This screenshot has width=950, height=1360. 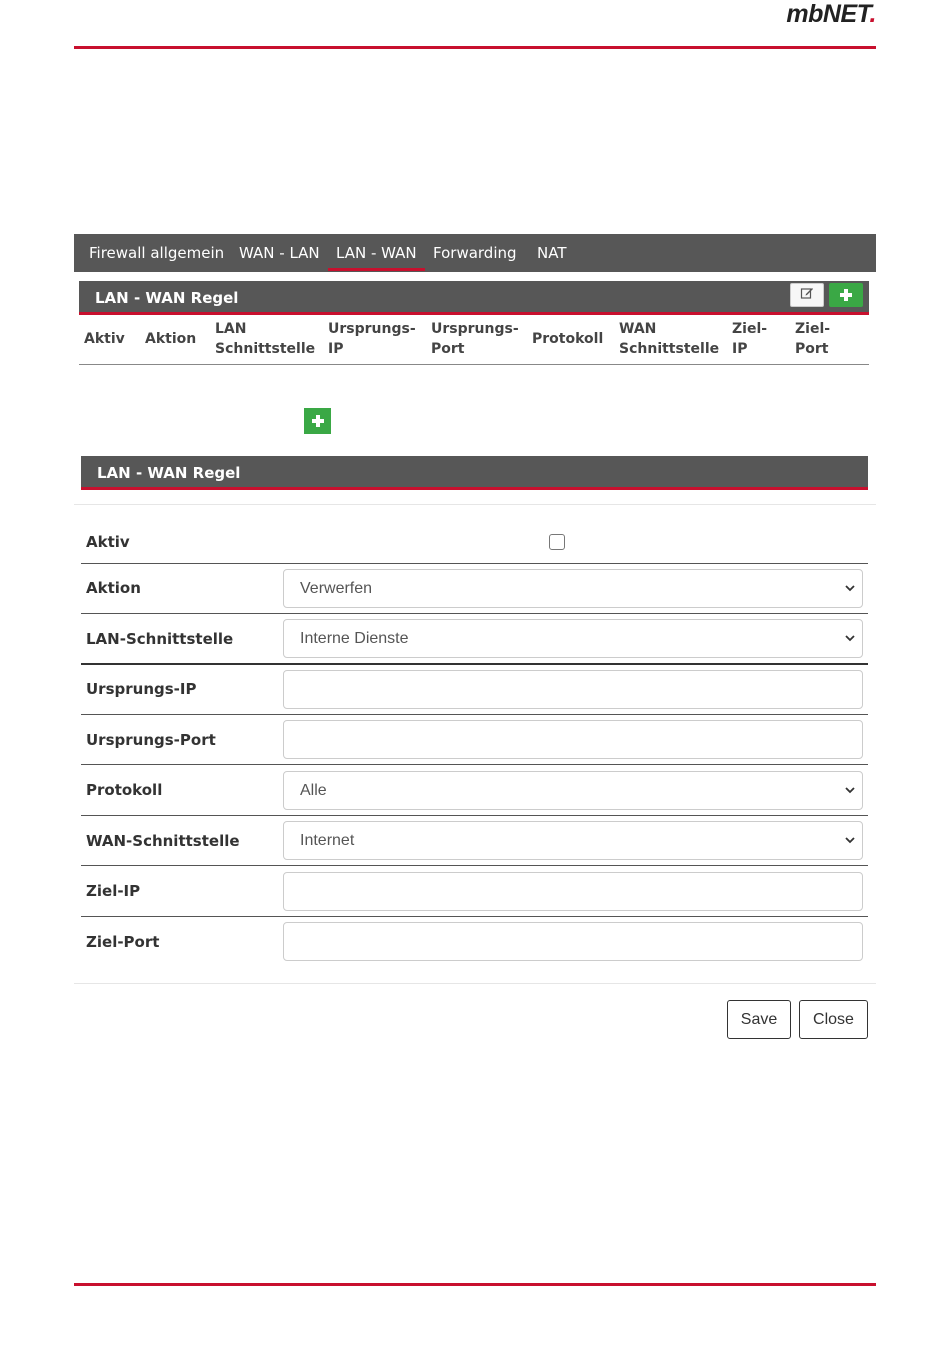 What do you see at coordinates (828, 14) in the screenshot?
I see `logo-text: mbNET` at bounding box center [828, 14].